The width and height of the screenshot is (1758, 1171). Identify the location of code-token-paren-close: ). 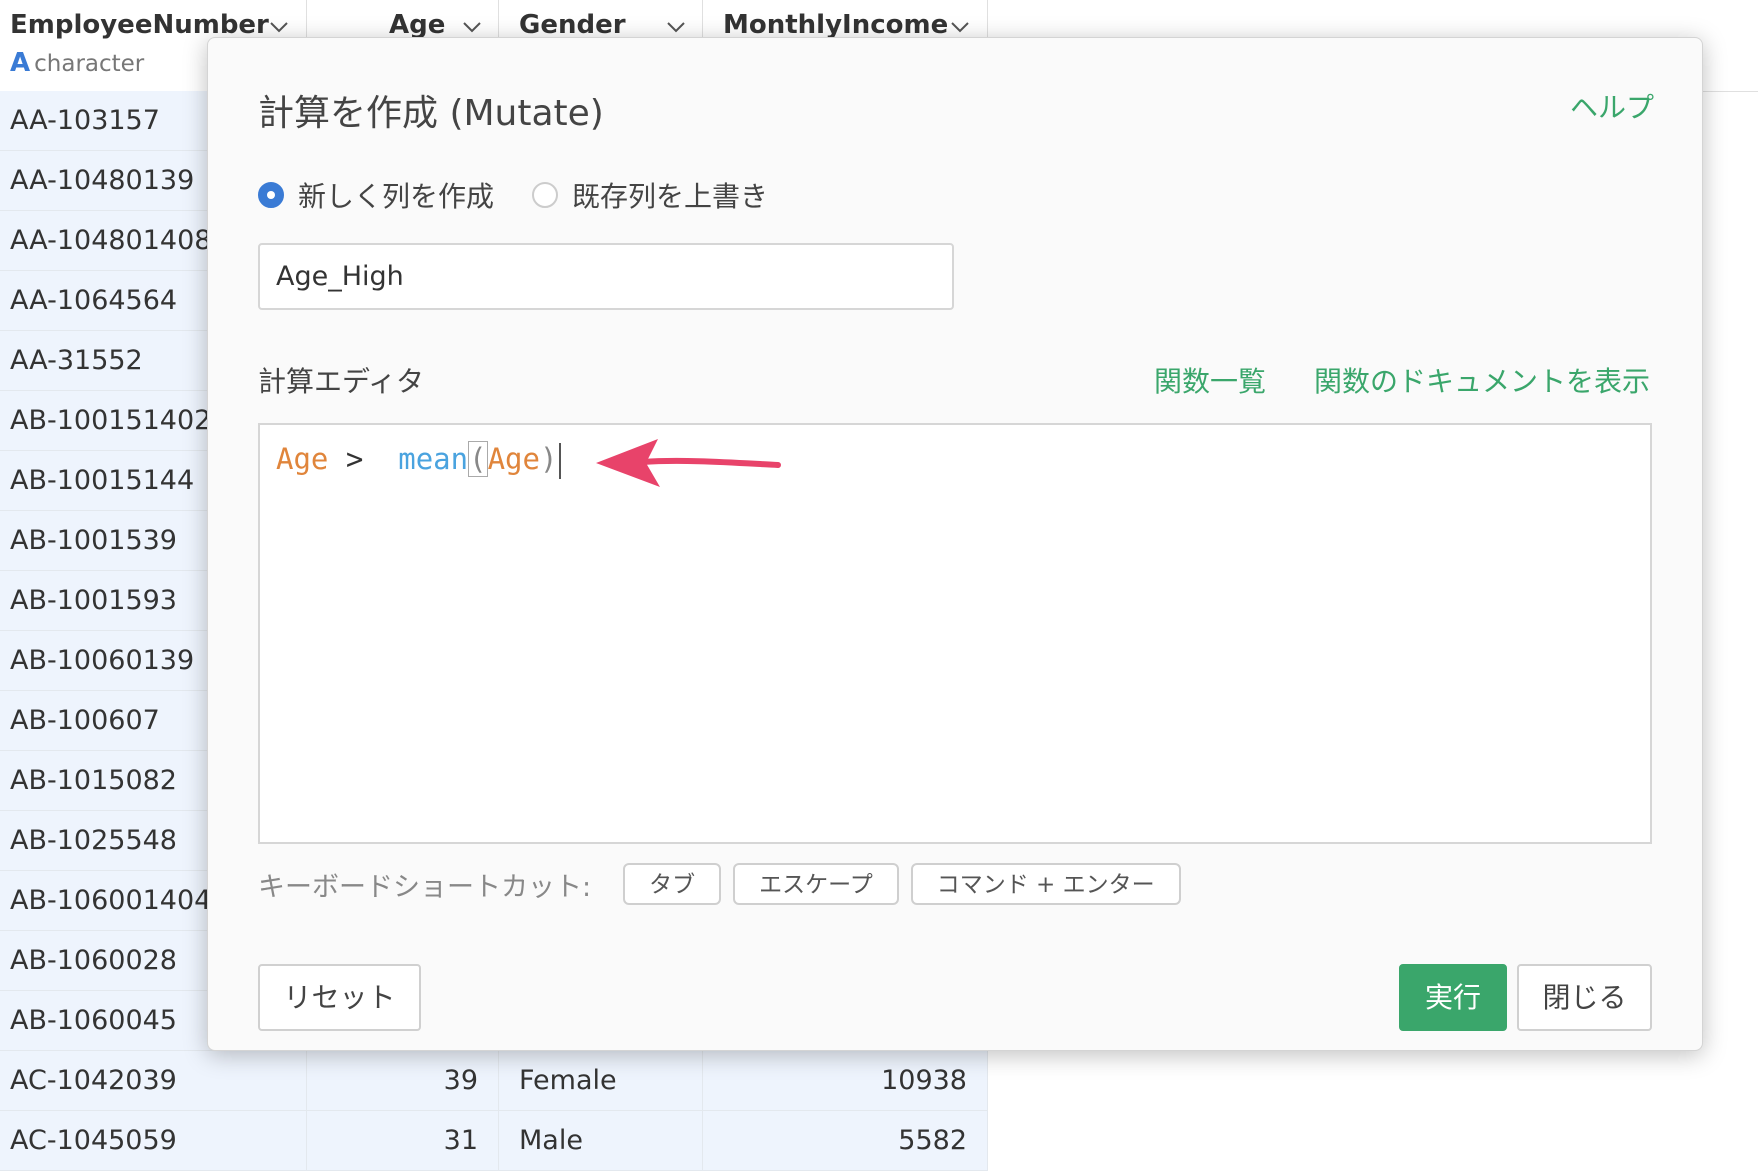
(548, 459).